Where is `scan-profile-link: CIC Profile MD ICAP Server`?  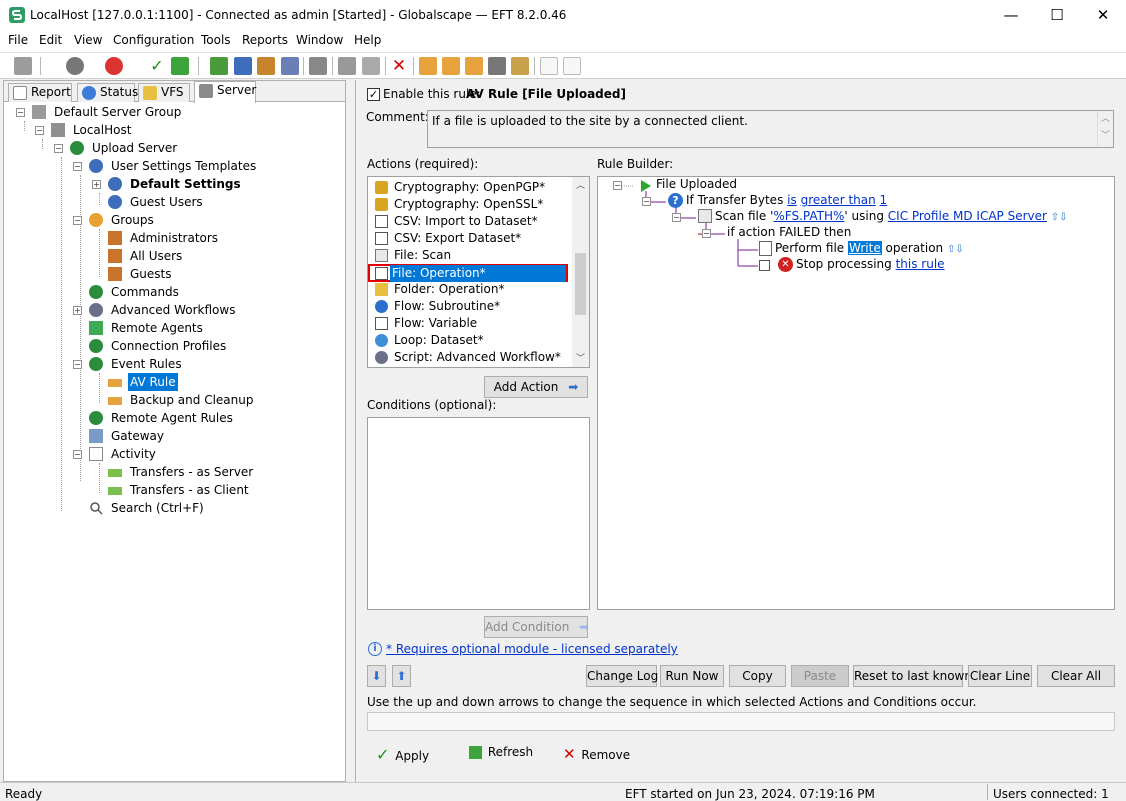
scan-profile-link: CIC Profile MD ICAP Server is located at coordinates (967, 216).